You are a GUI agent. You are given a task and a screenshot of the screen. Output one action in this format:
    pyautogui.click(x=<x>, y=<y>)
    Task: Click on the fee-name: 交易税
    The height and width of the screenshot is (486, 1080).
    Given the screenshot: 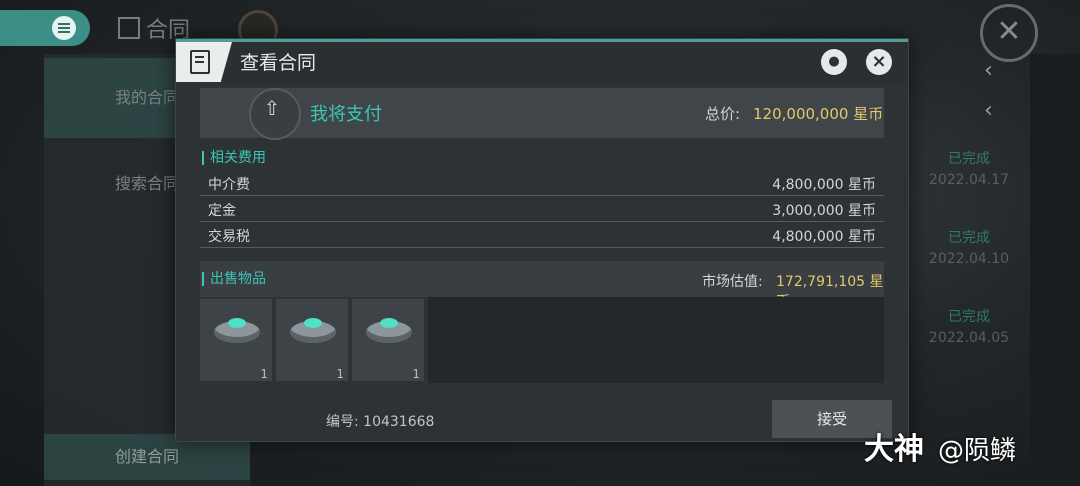 What is the action you would take?
    pyautogui.click(x=229, y=237)
    